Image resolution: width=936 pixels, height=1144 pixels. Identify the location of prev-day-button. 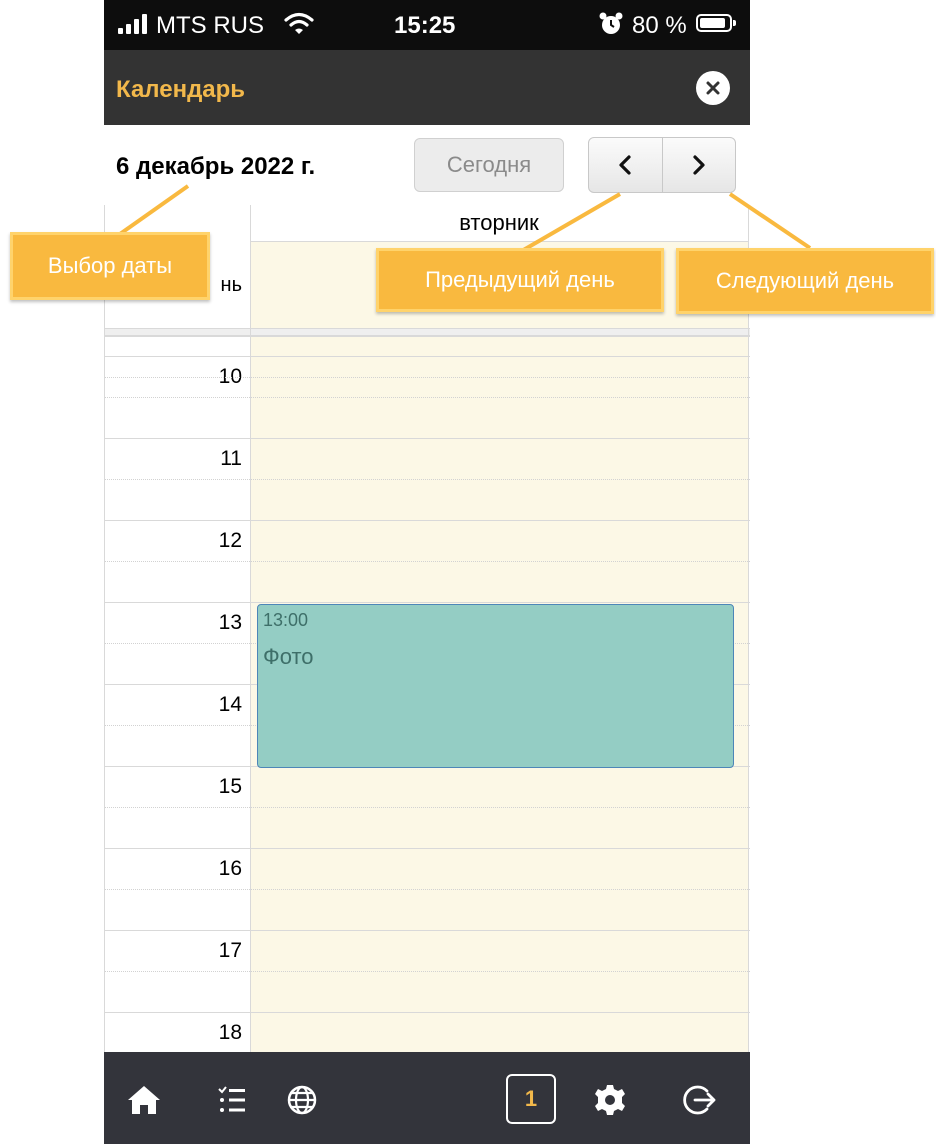
(625, 165).